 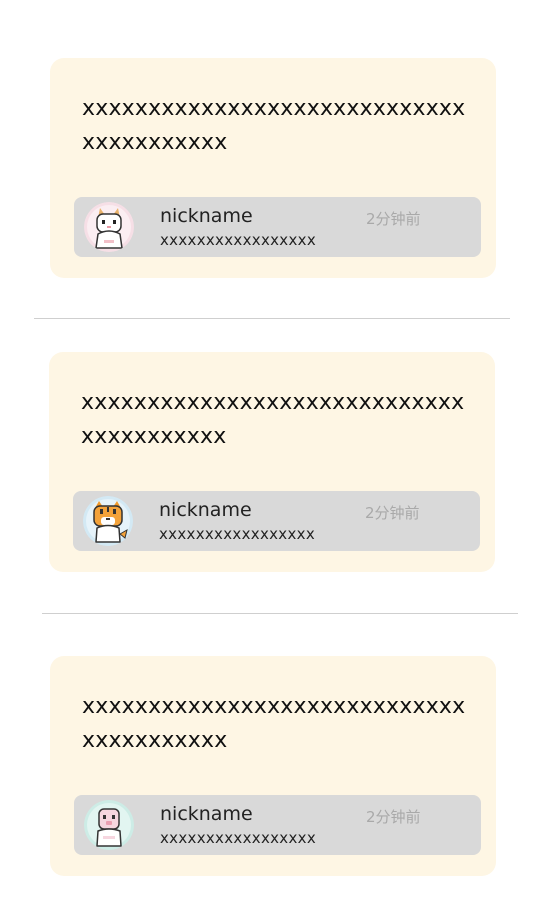 What do you see at coordinates (108, 521) in the screenshot?
I see `orange-tiger-avatar-icon` at bounding box center [108, 521].